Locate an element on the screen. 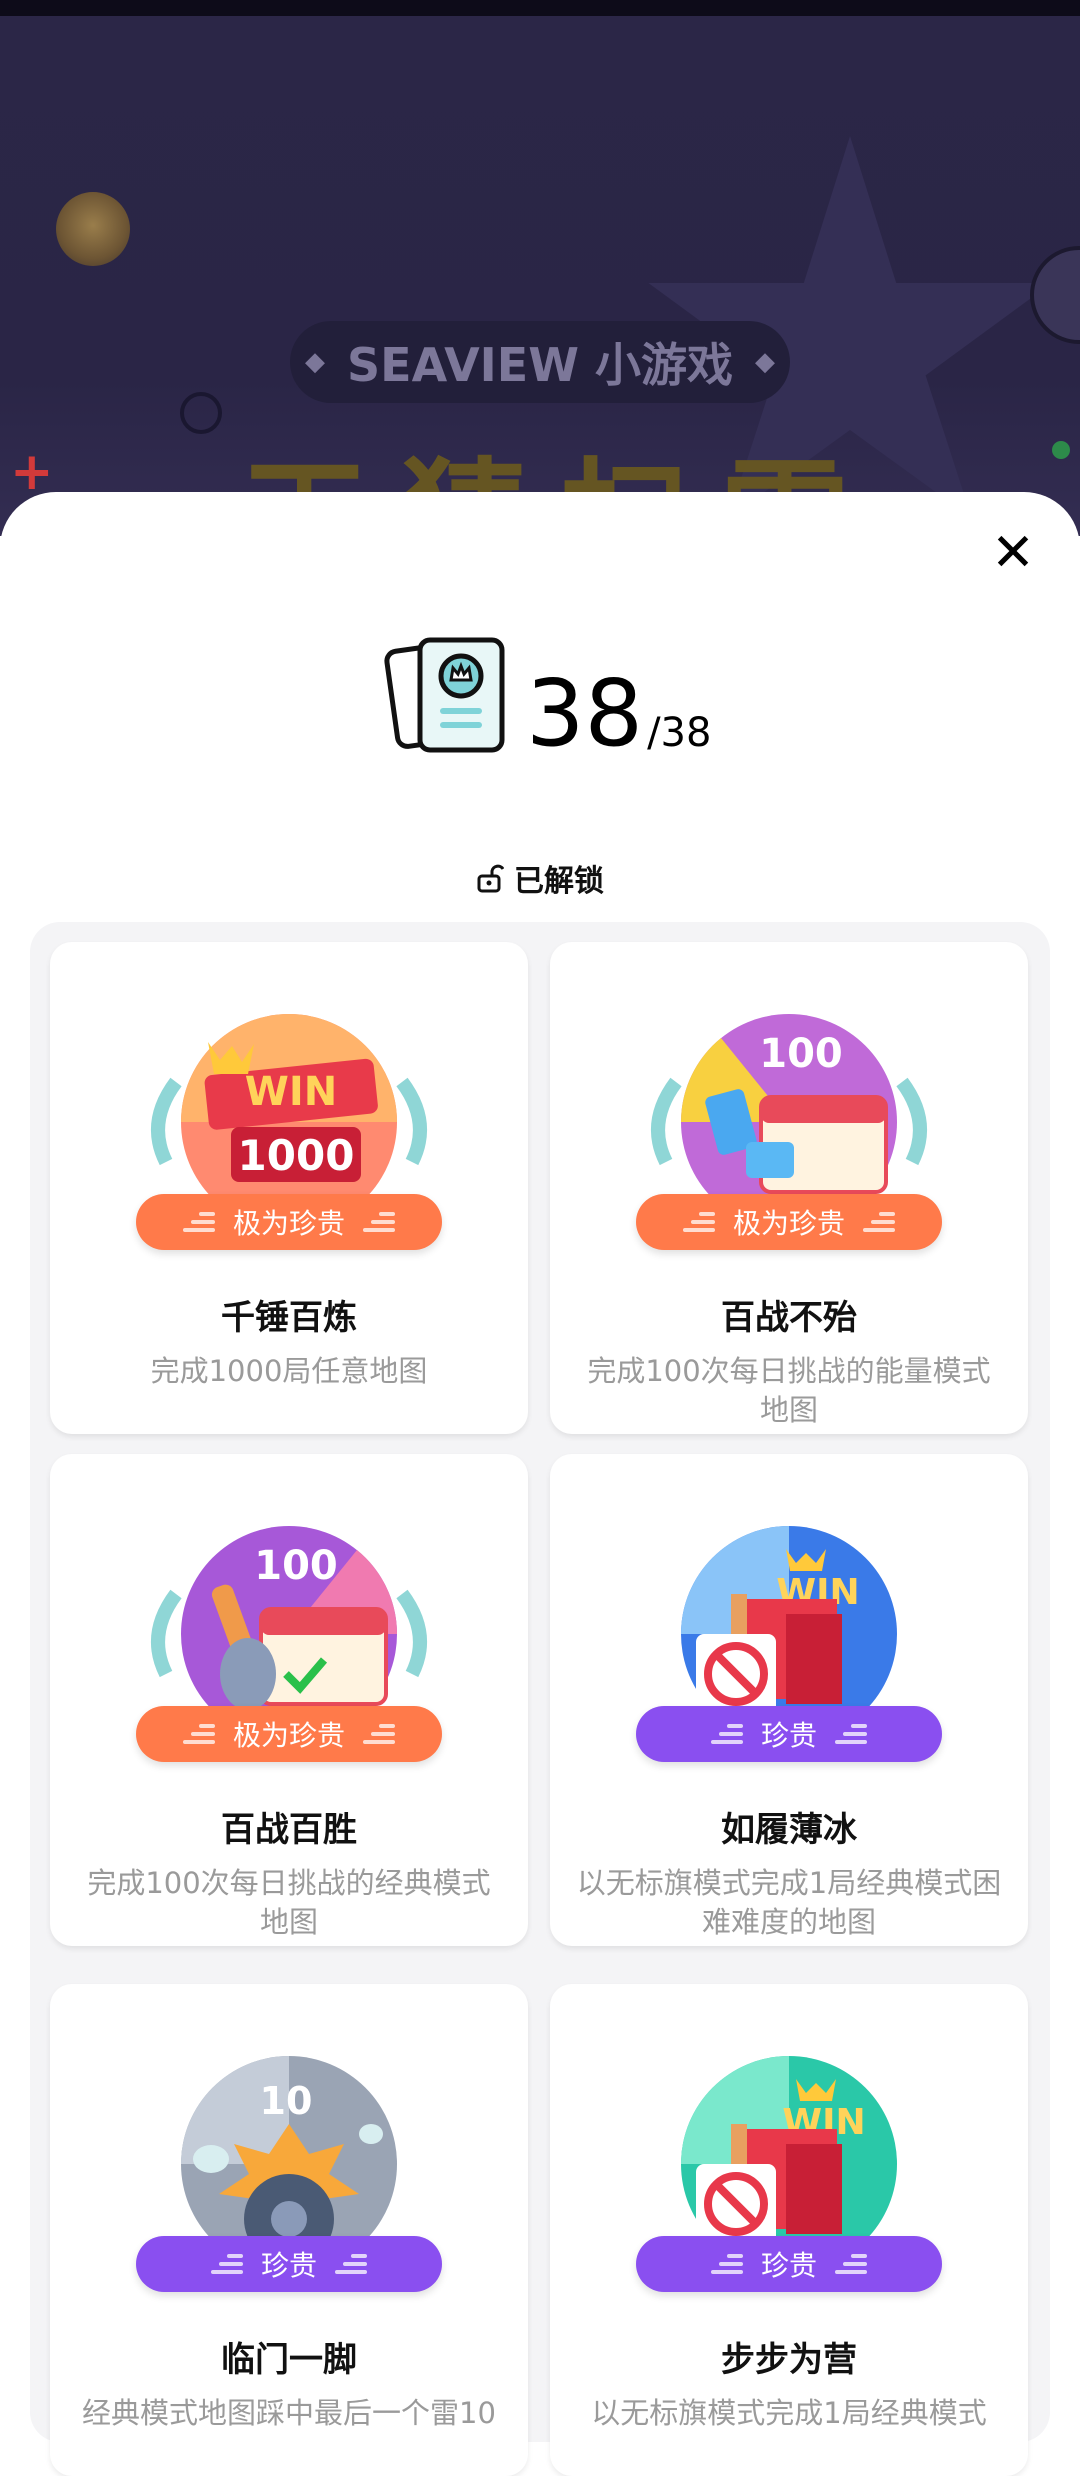 Image resolution: width=1080 pixels, height=2476 pixels. unlocked-section-header: 已解锁 is located at coordinates (540, 878).